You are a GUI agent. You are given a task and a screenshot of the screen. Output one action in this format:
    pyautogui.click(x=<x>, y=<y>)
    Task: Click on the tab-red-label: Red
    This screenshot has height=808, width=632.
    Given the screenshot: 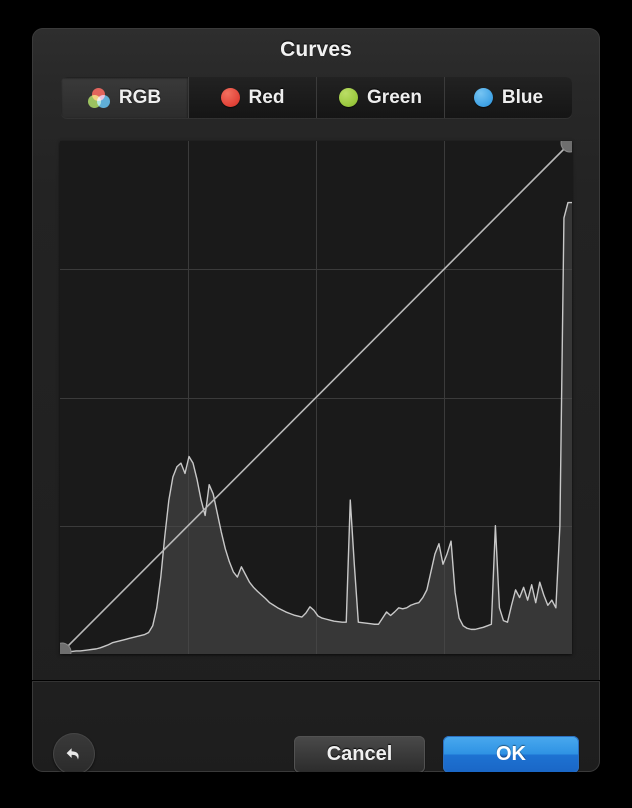 What is the action you would take?
    pyautogui.click(x=266, y=97)
    